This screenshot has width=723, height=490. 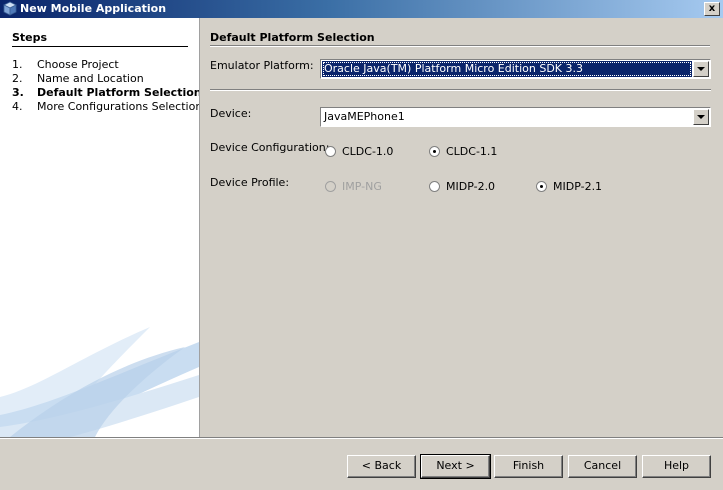 I want to click on radio-imp-ng: IMP-NG, so click(x=353, y=187).